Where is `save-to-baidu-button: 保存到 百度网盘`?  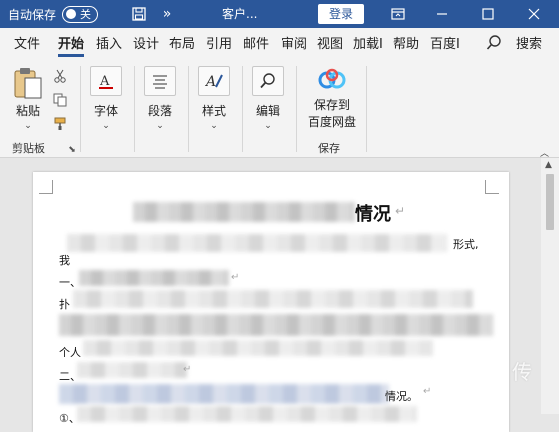
save-to-baidu-button: 保存到 百度网盘 is located at coordinates (332, 98).